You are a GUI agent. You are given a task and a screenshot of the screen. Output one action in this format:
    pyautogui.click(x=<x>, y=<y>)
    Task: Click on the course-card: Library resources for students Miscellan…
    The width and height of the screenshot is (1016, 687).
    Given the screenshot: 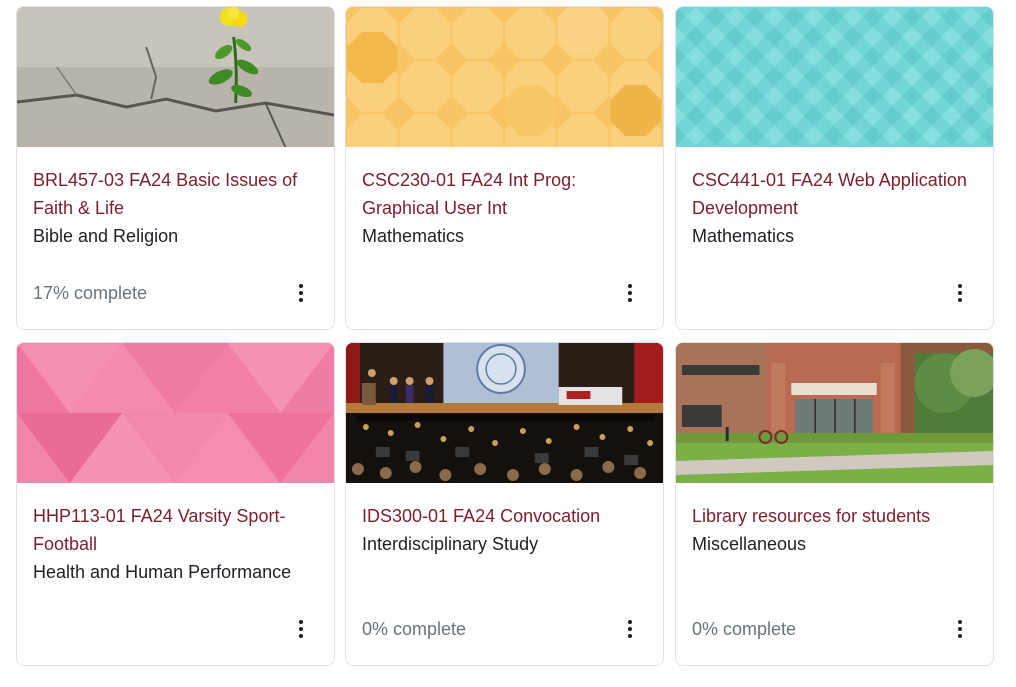 What is the action you would take?
    pyautogui.click(x=834, y=504)
    